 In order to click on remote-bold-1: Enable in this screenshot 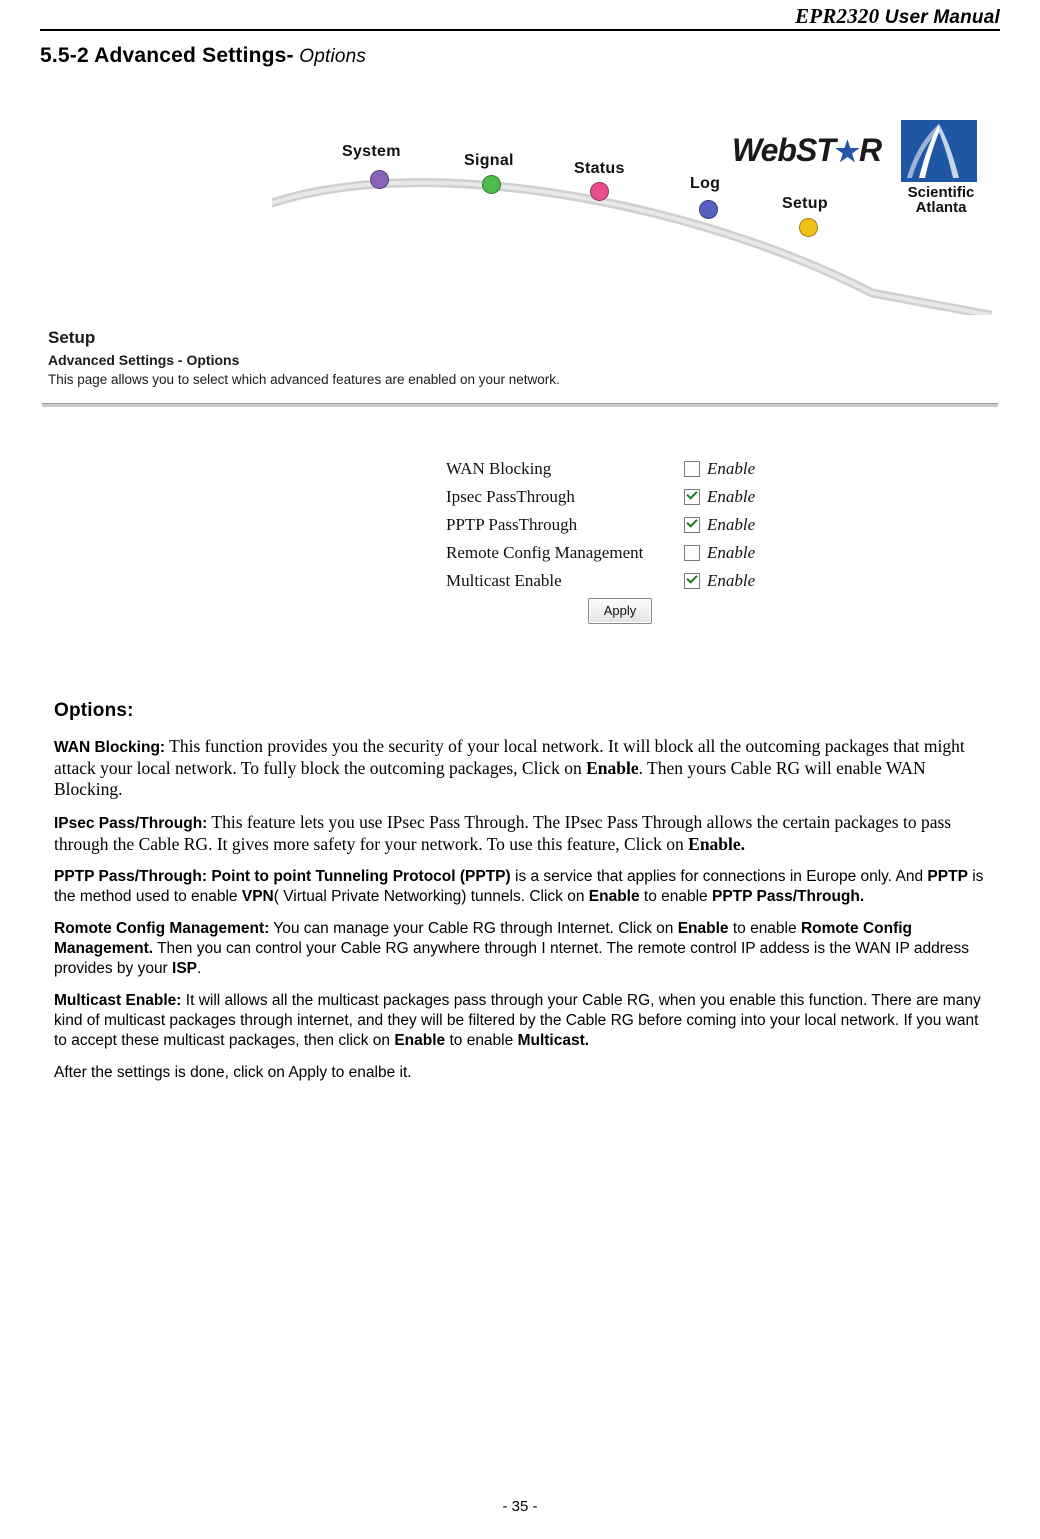, I will do `click(703, 928)`.